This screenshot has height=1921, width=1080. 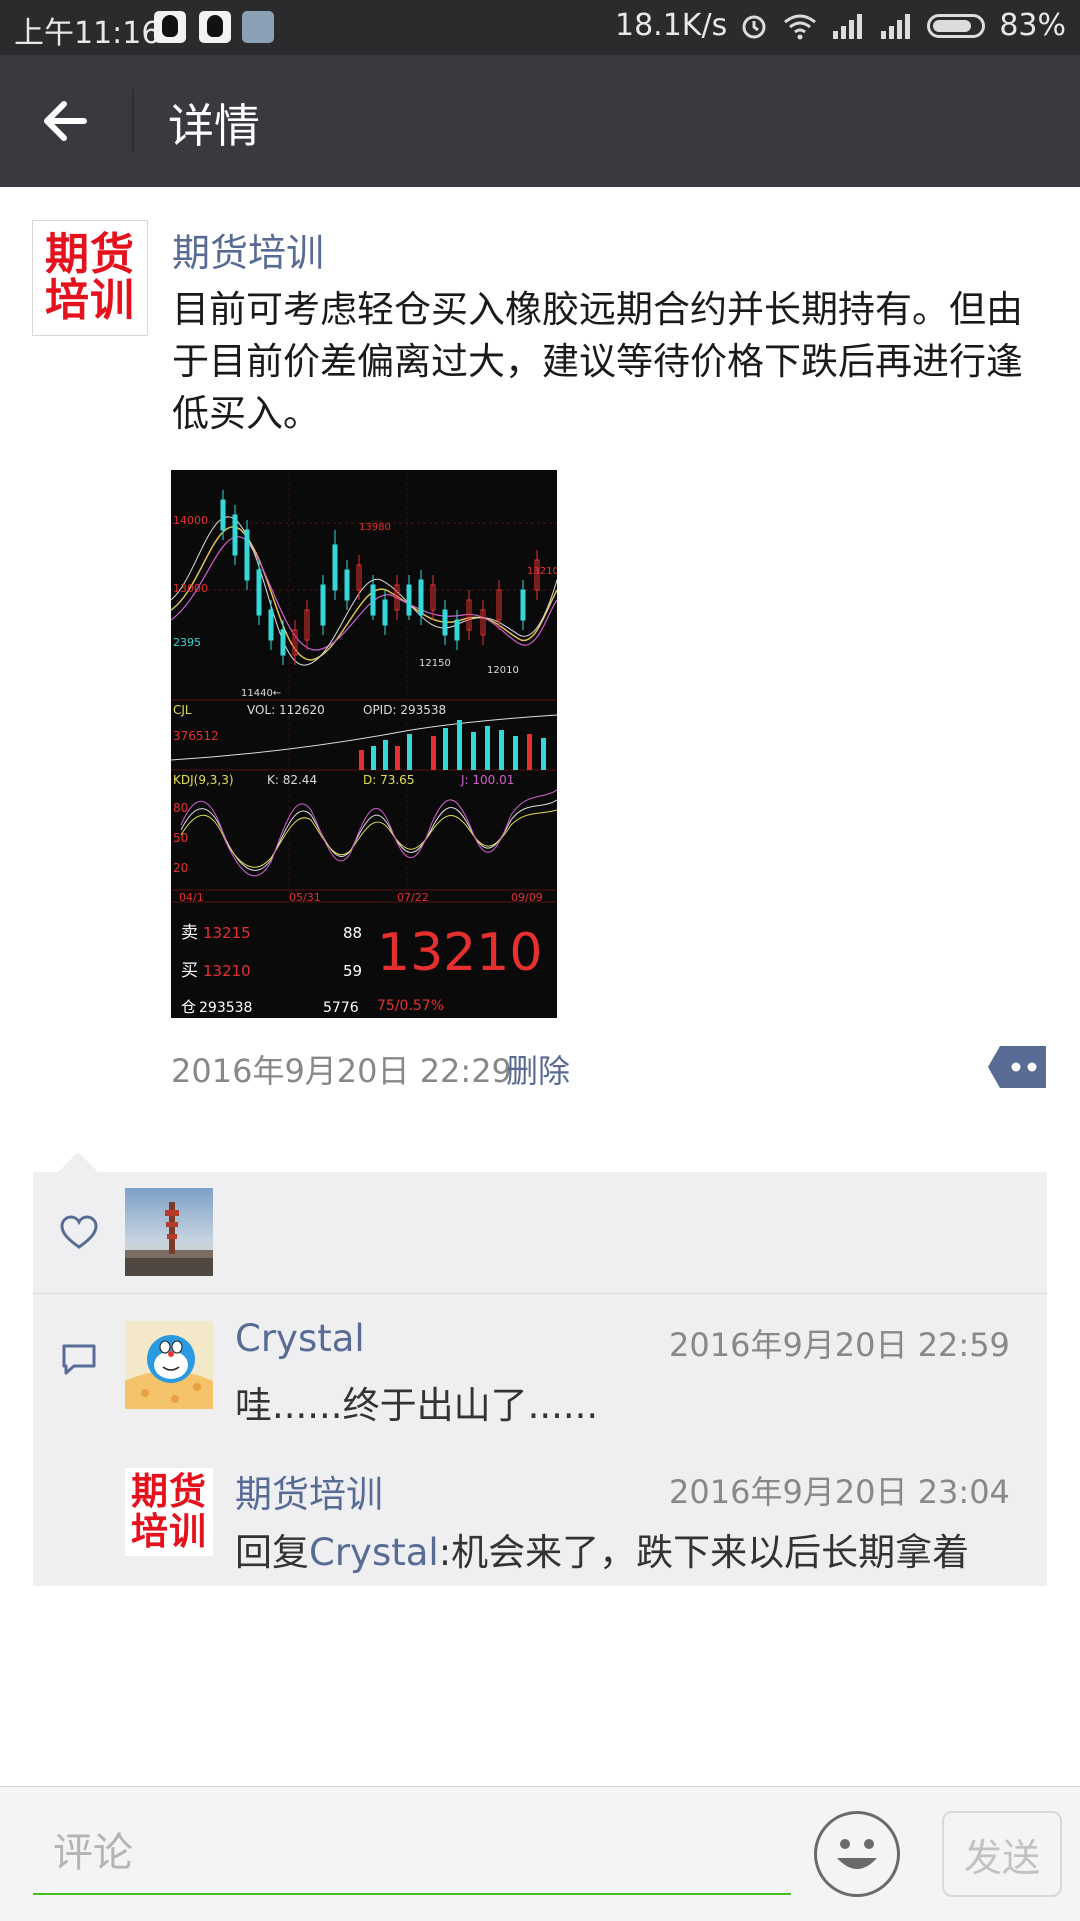 I want to click on price-label: 11440←, so click(x=261, y=693).